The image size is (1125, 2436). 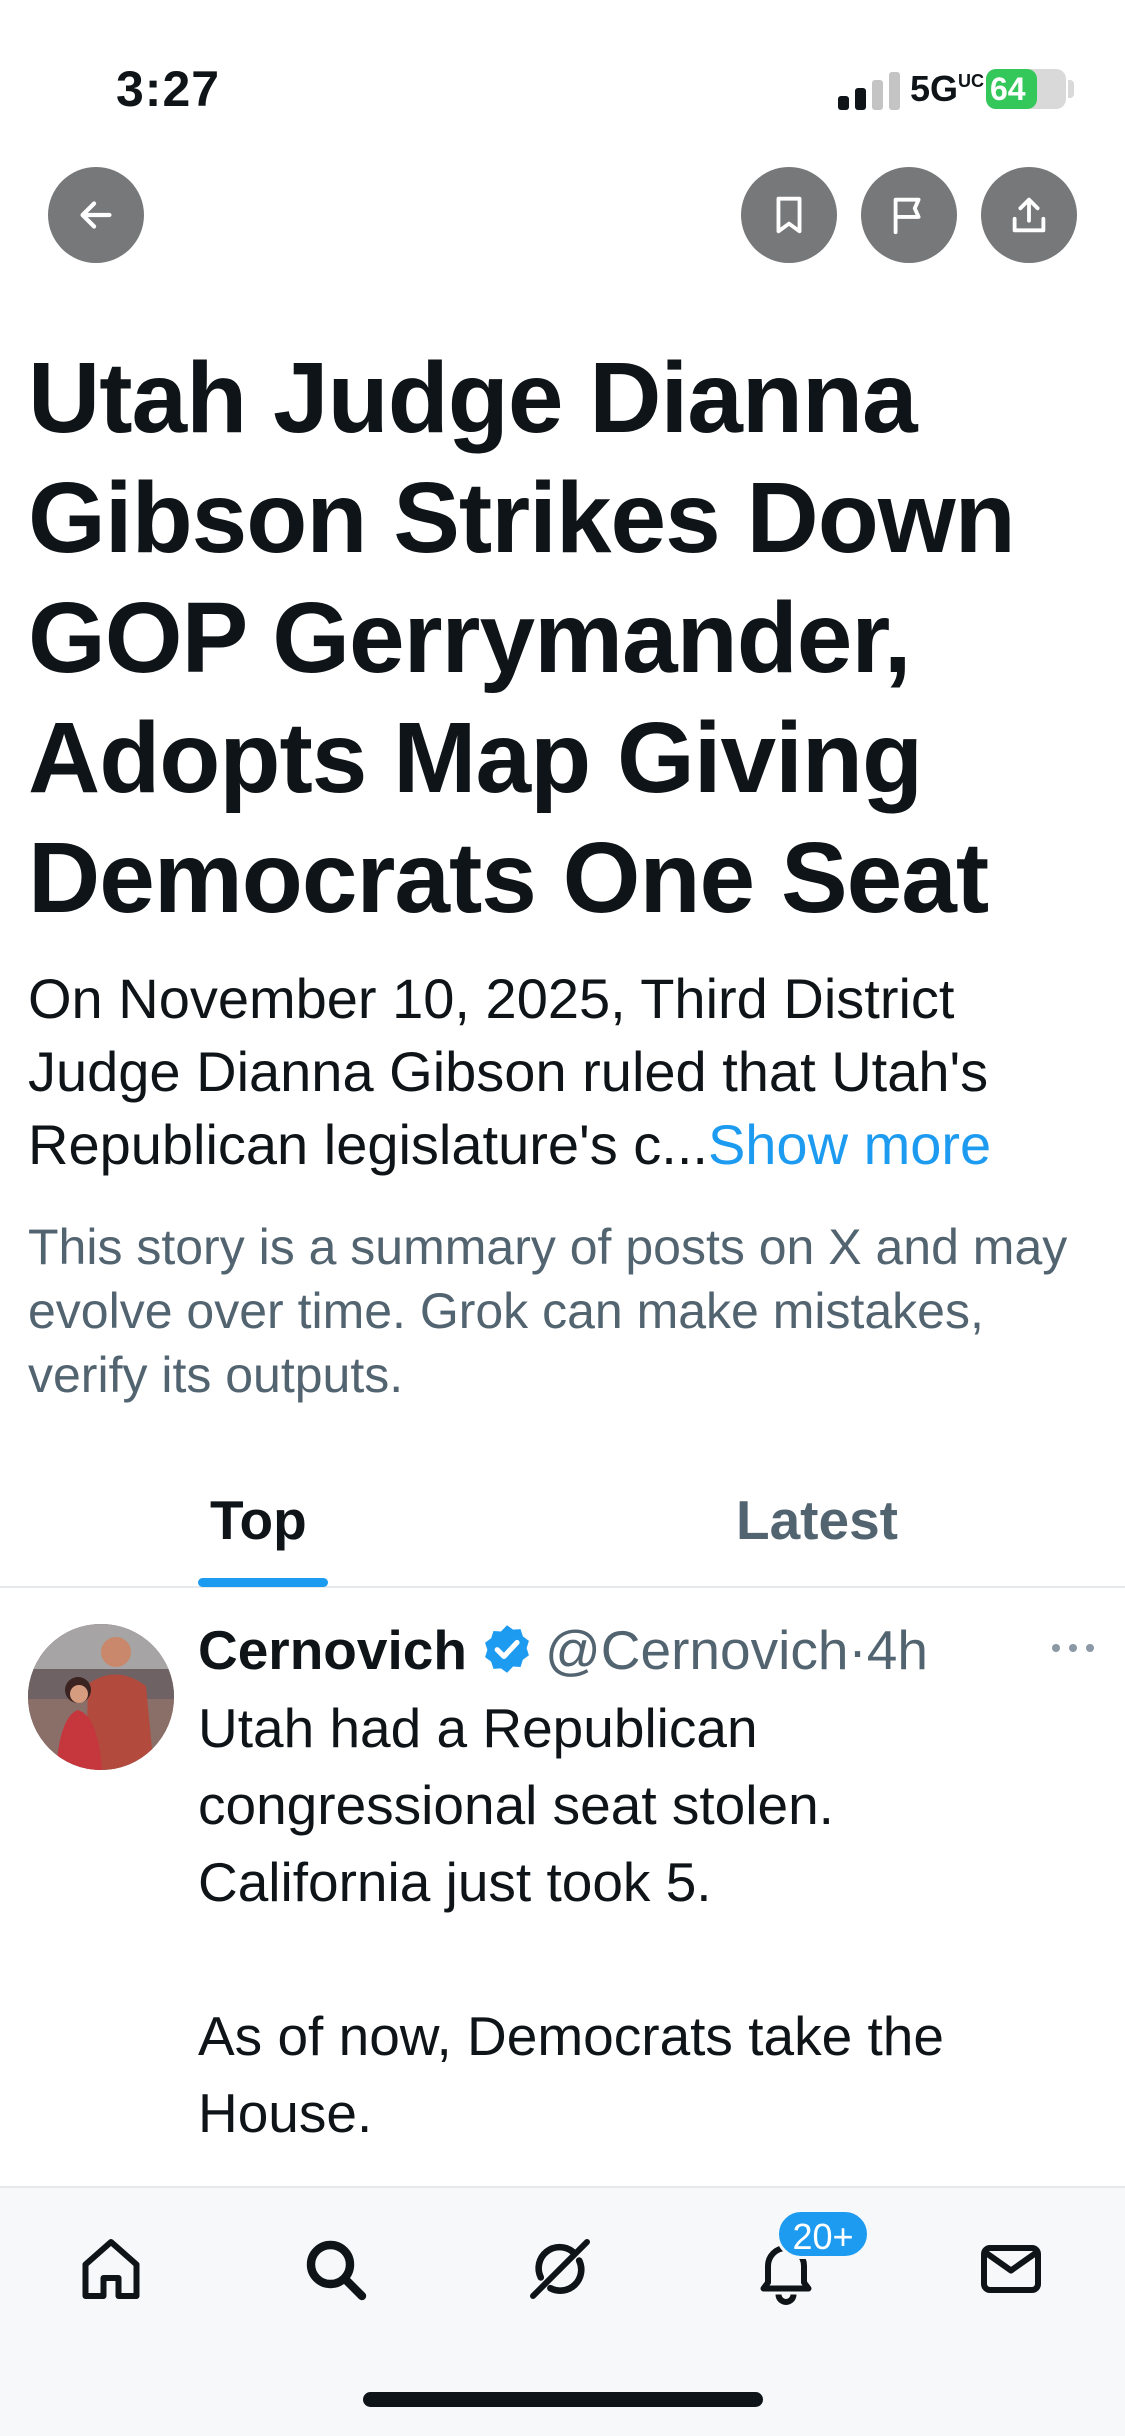 I want to click on nav-home, so click(x=111, y=2269).